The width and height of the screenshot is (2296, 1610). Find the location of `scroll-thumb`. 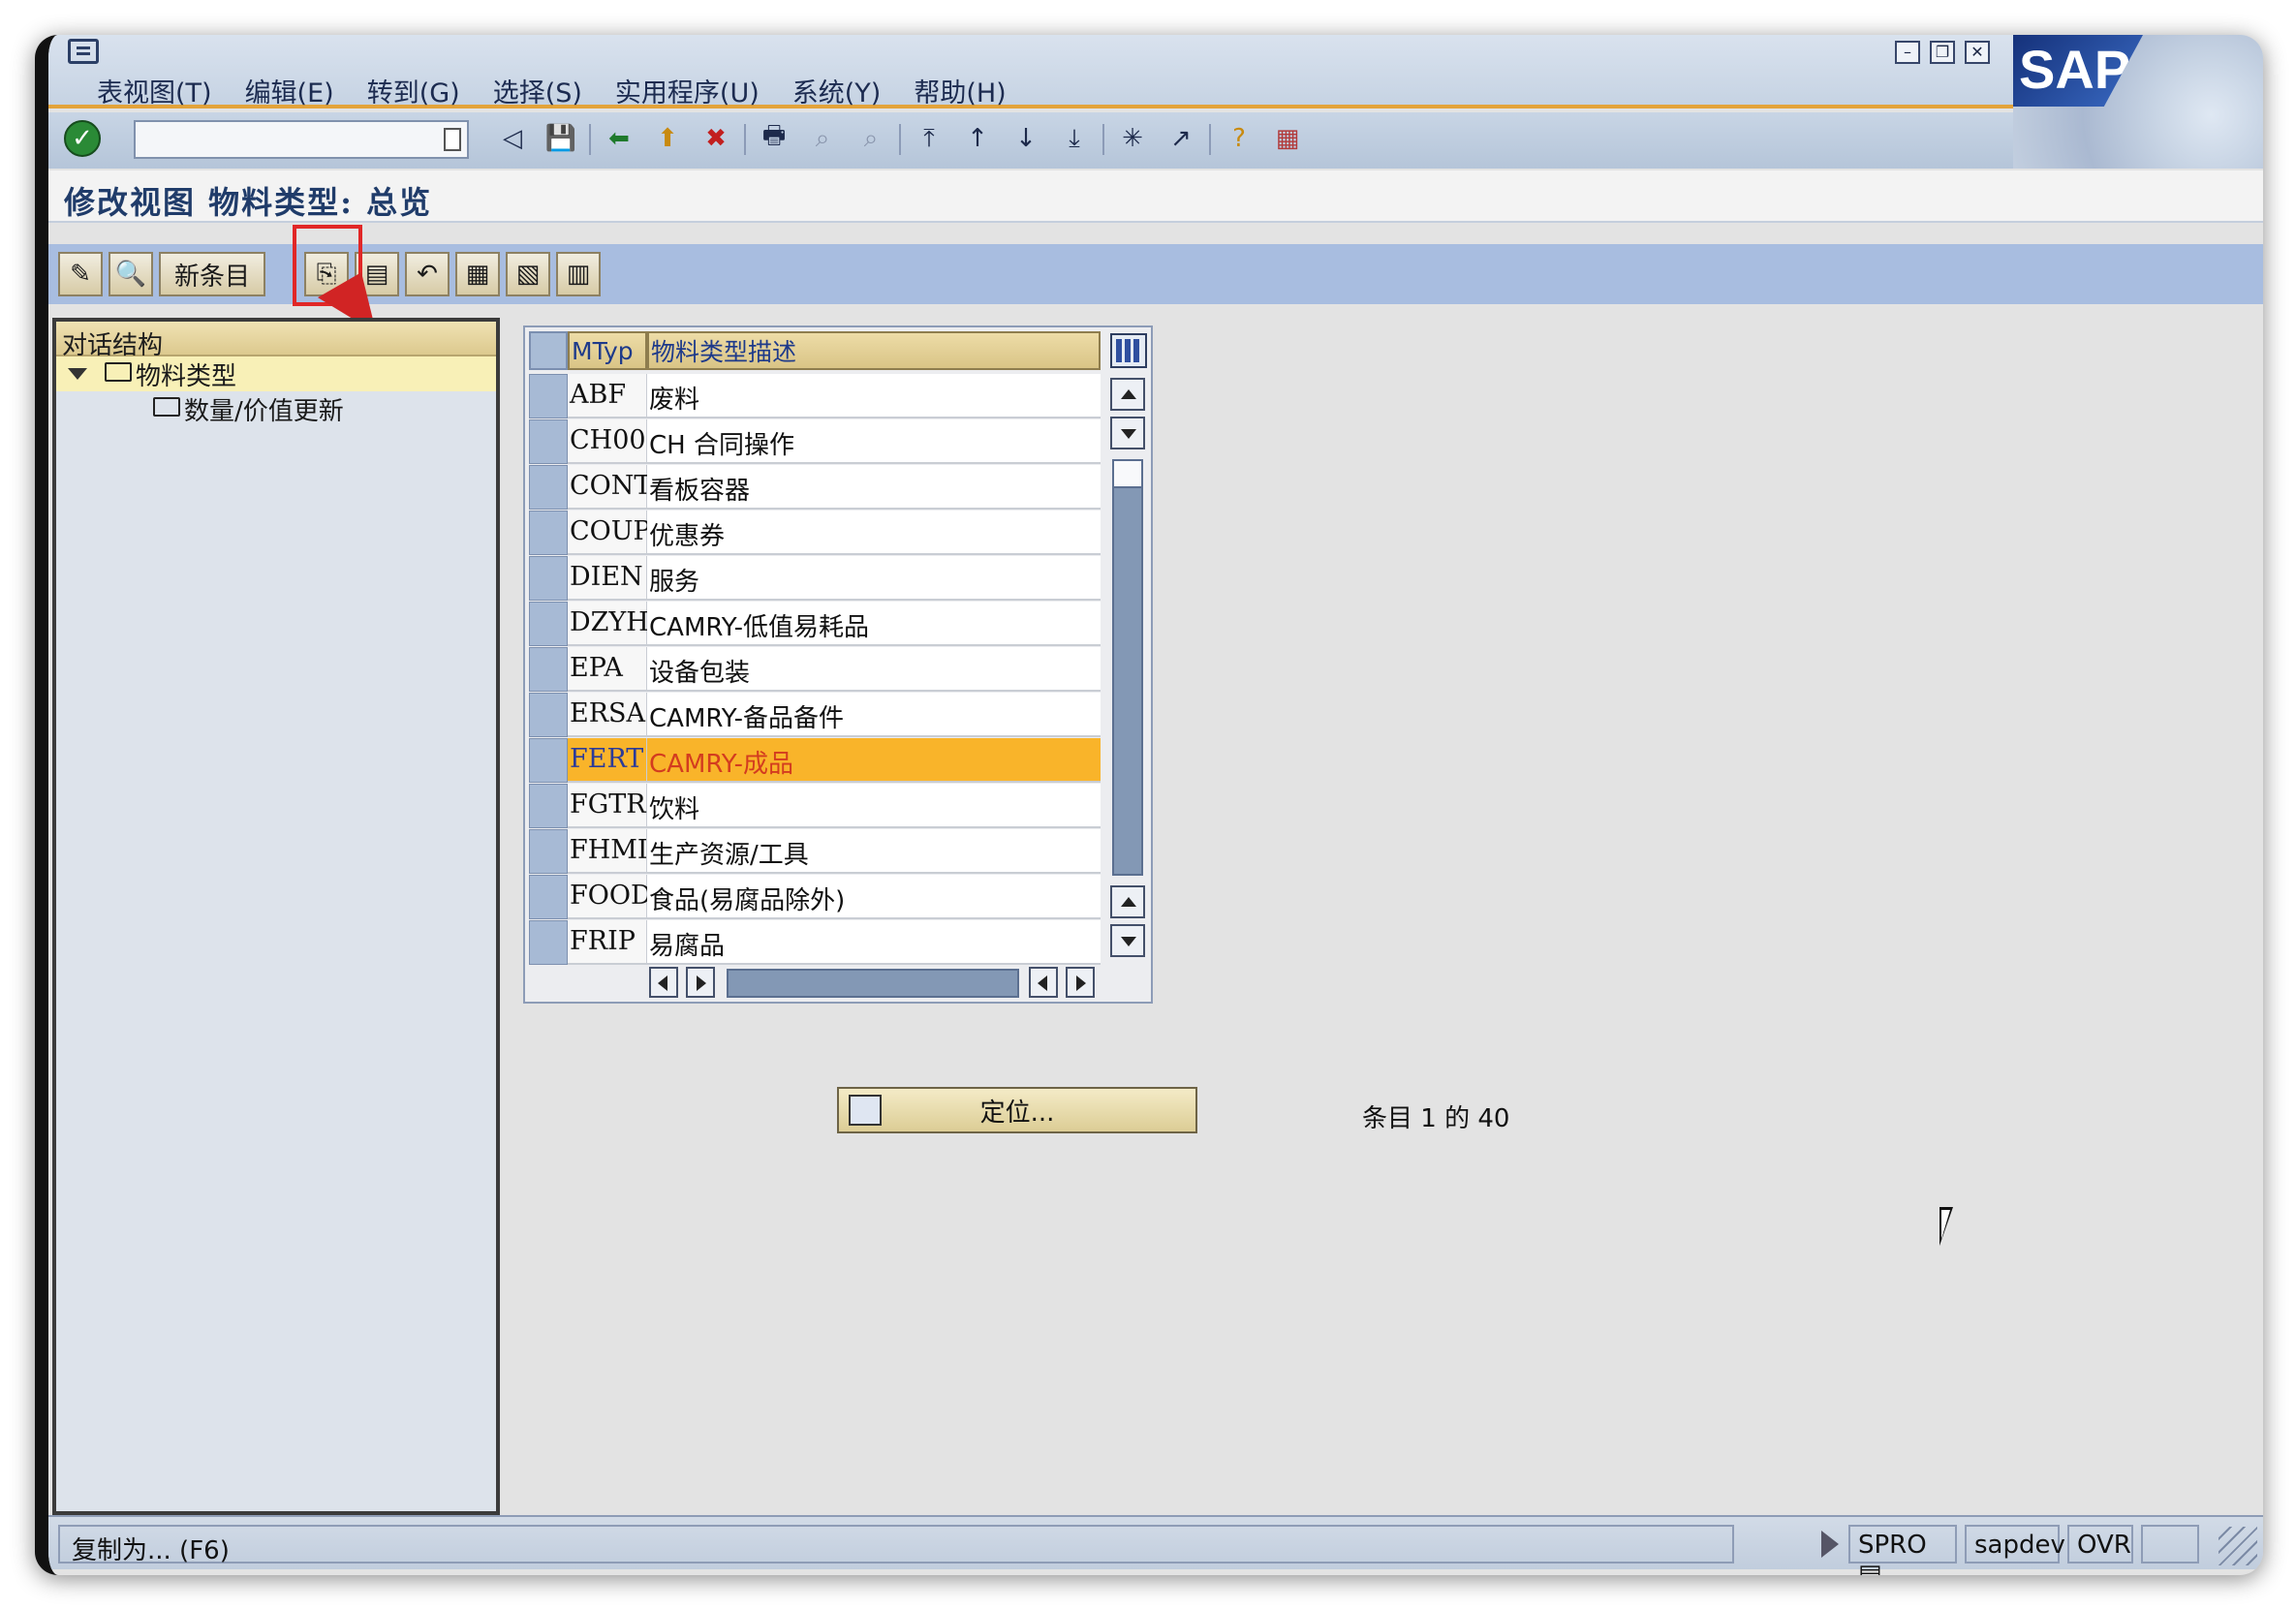

scroll-thumb is located at coordinates (1127, 473).